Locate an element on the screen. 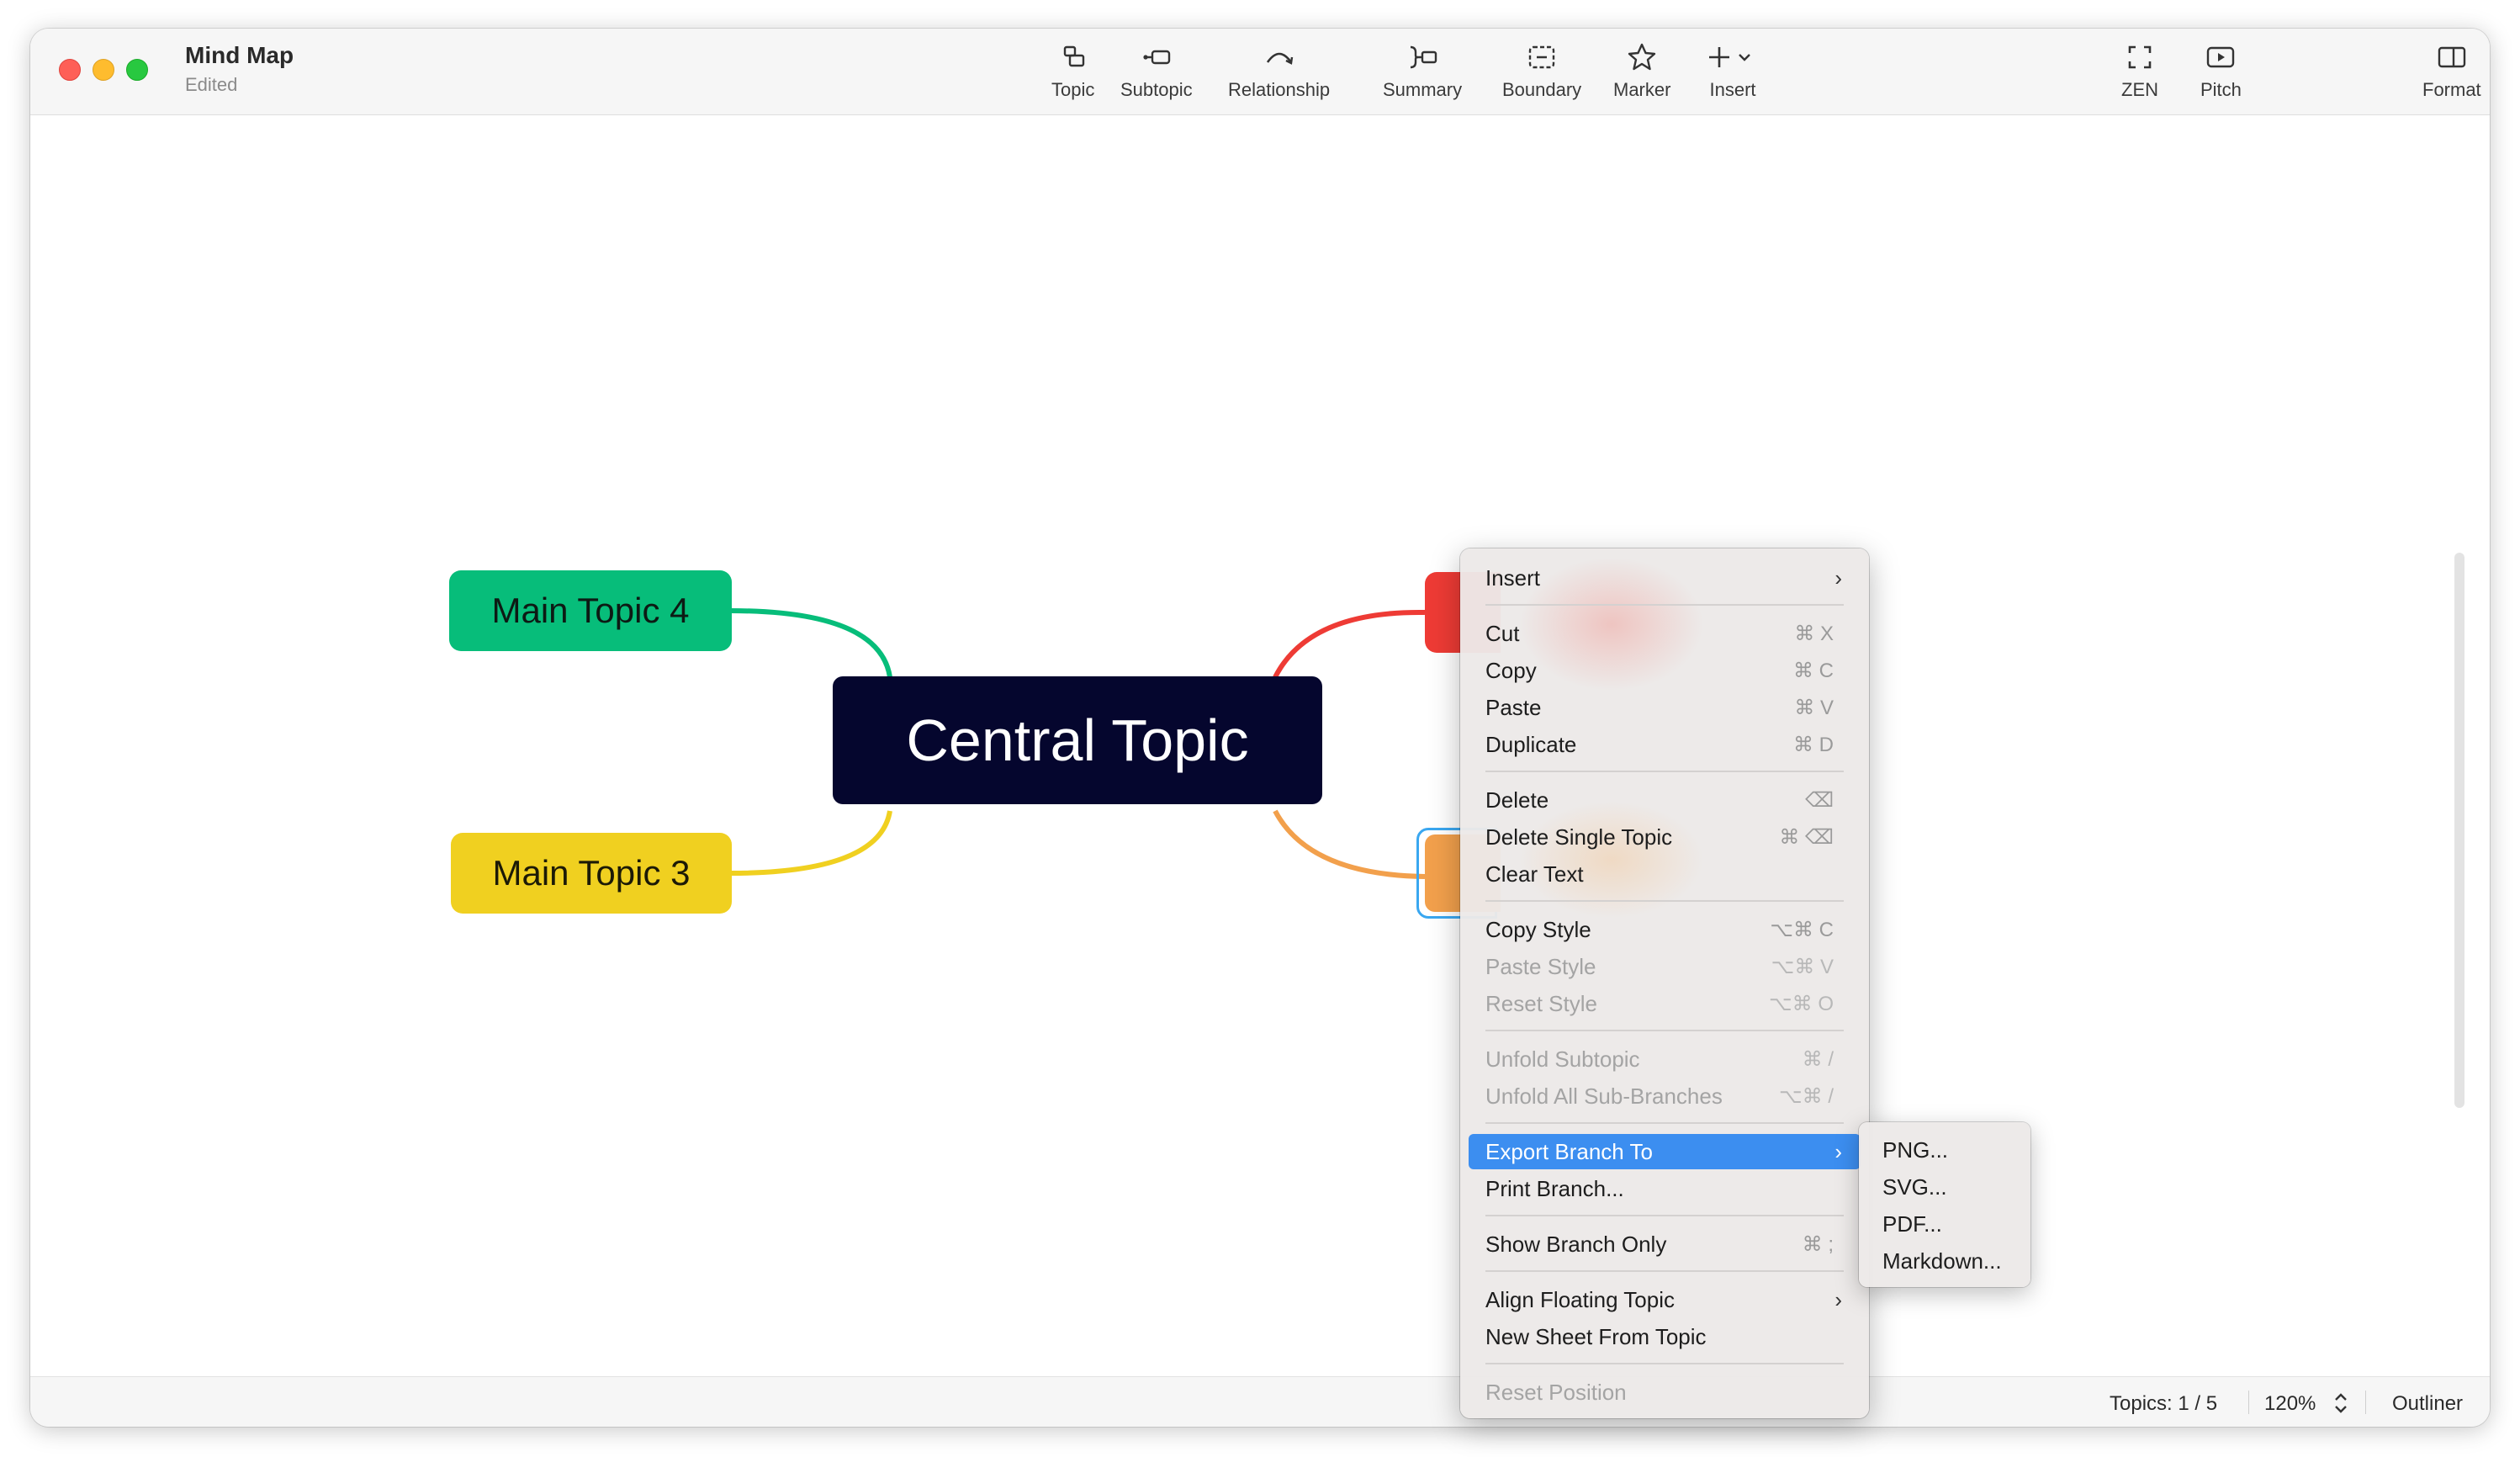  menu-item-label: Delete Single Topic is located at coordinates (1579, 837).